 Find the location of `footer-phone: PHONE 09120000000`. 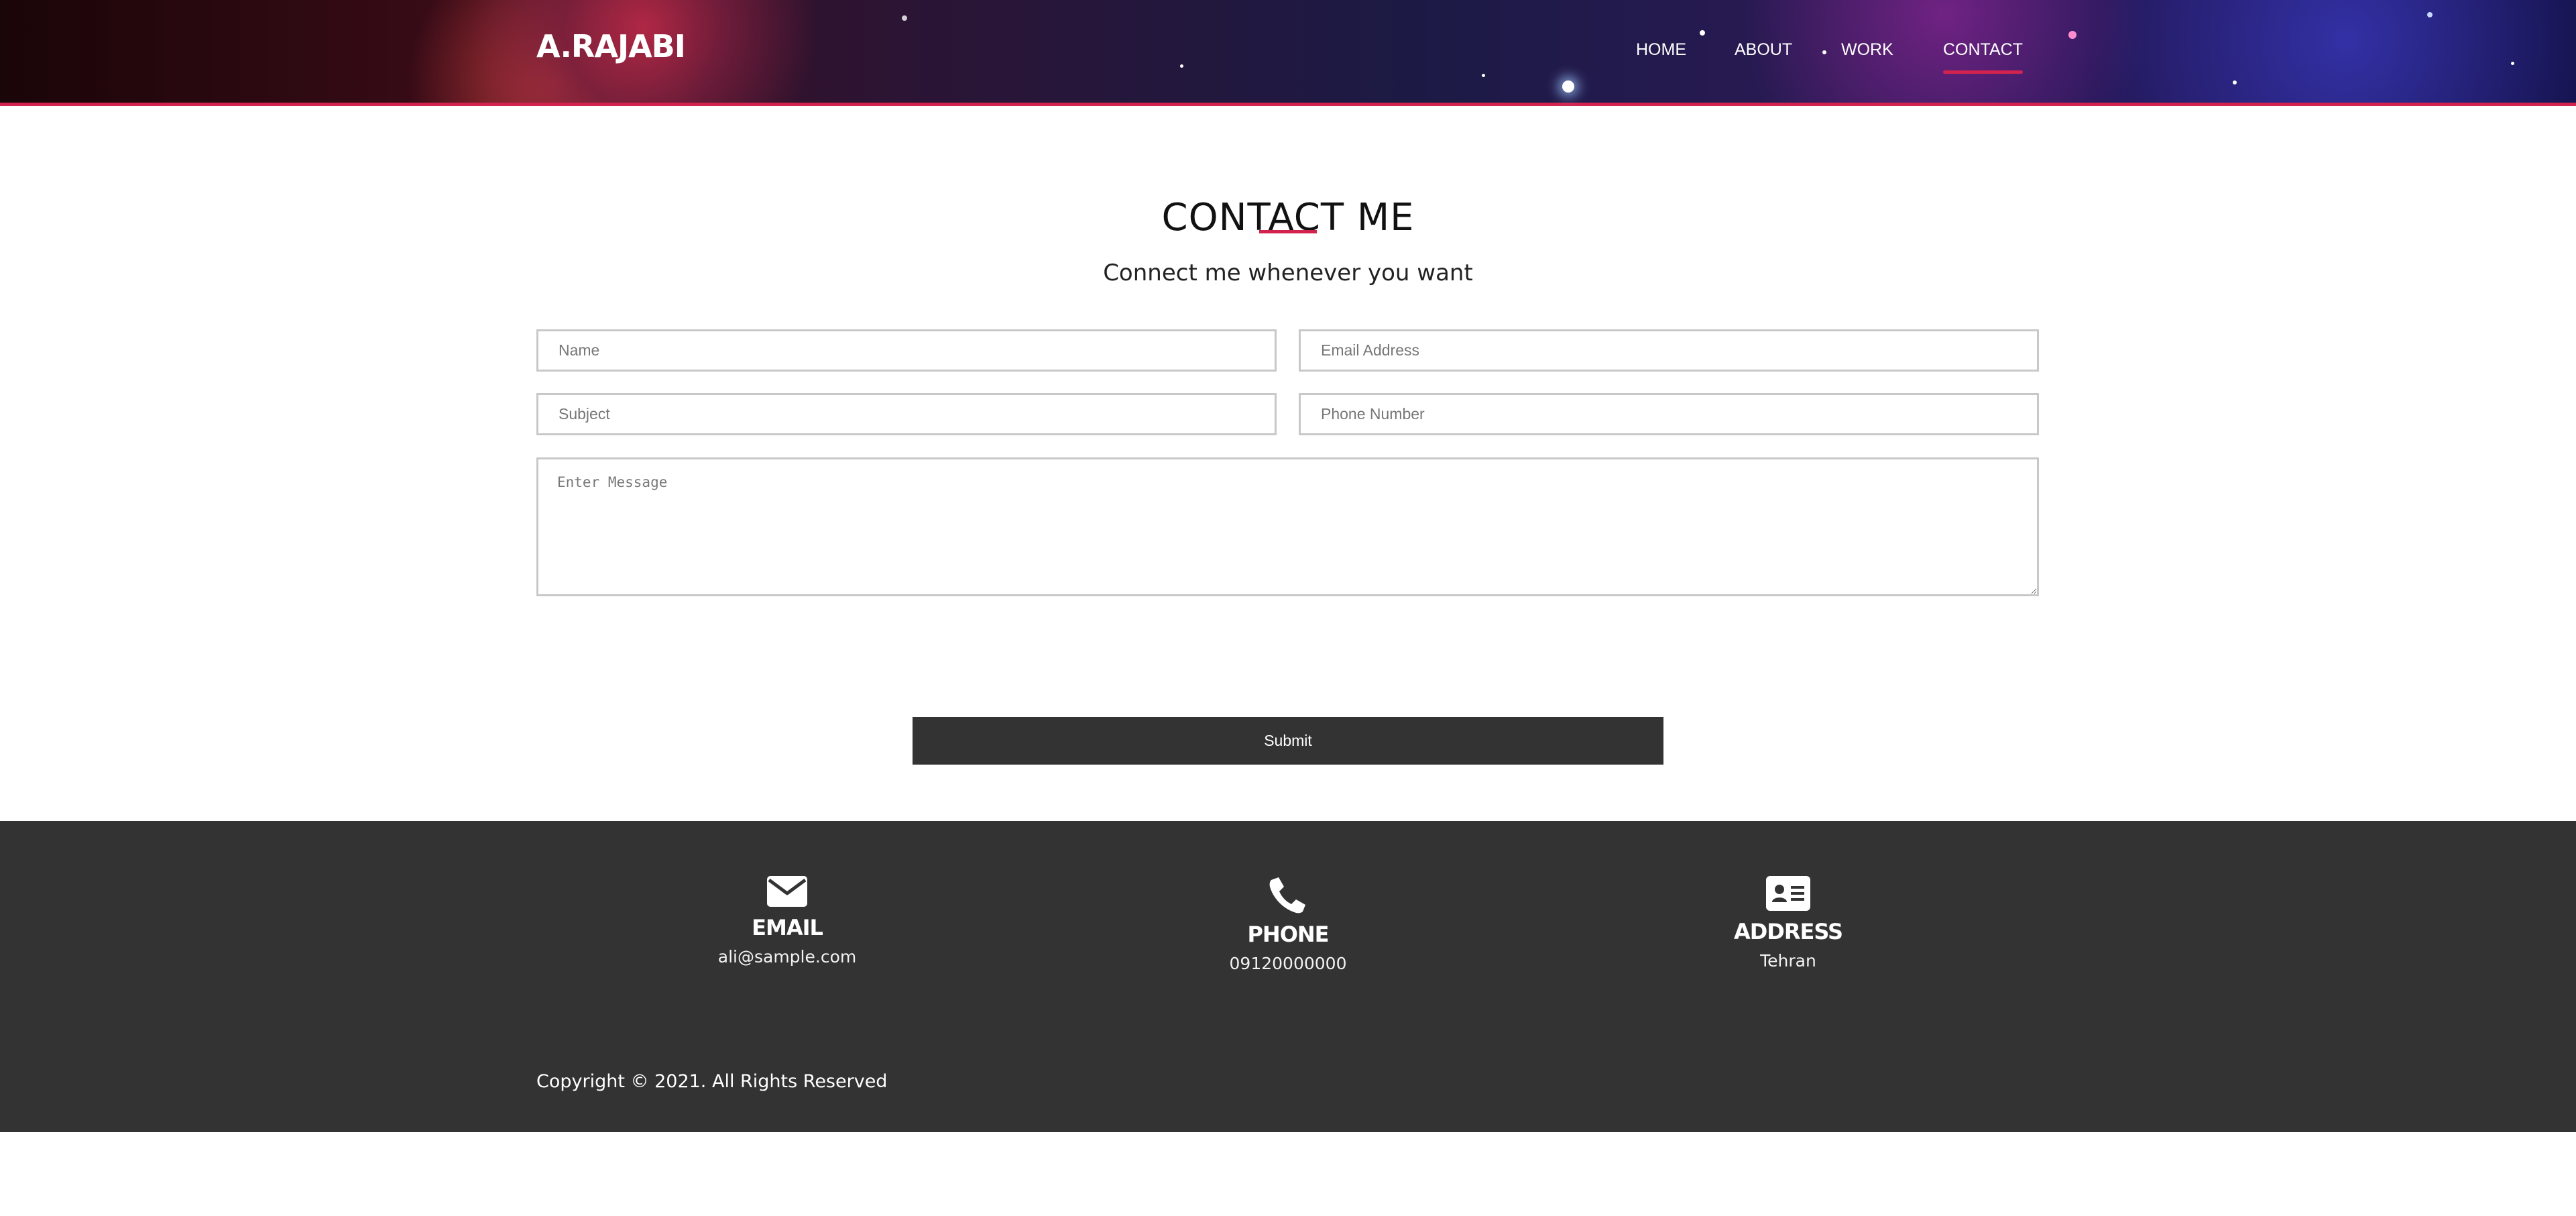

footer-phone: PHONE 09120000000 is located at coordinates (1288, 924).